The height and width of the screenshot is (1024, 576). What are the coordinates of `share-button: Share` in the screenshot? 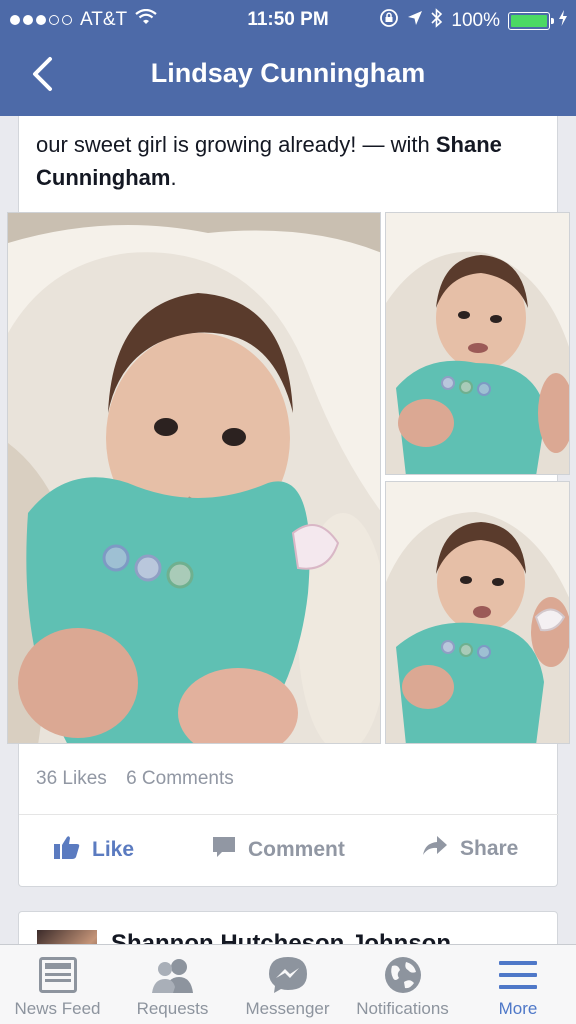 It's located at (470, 849).